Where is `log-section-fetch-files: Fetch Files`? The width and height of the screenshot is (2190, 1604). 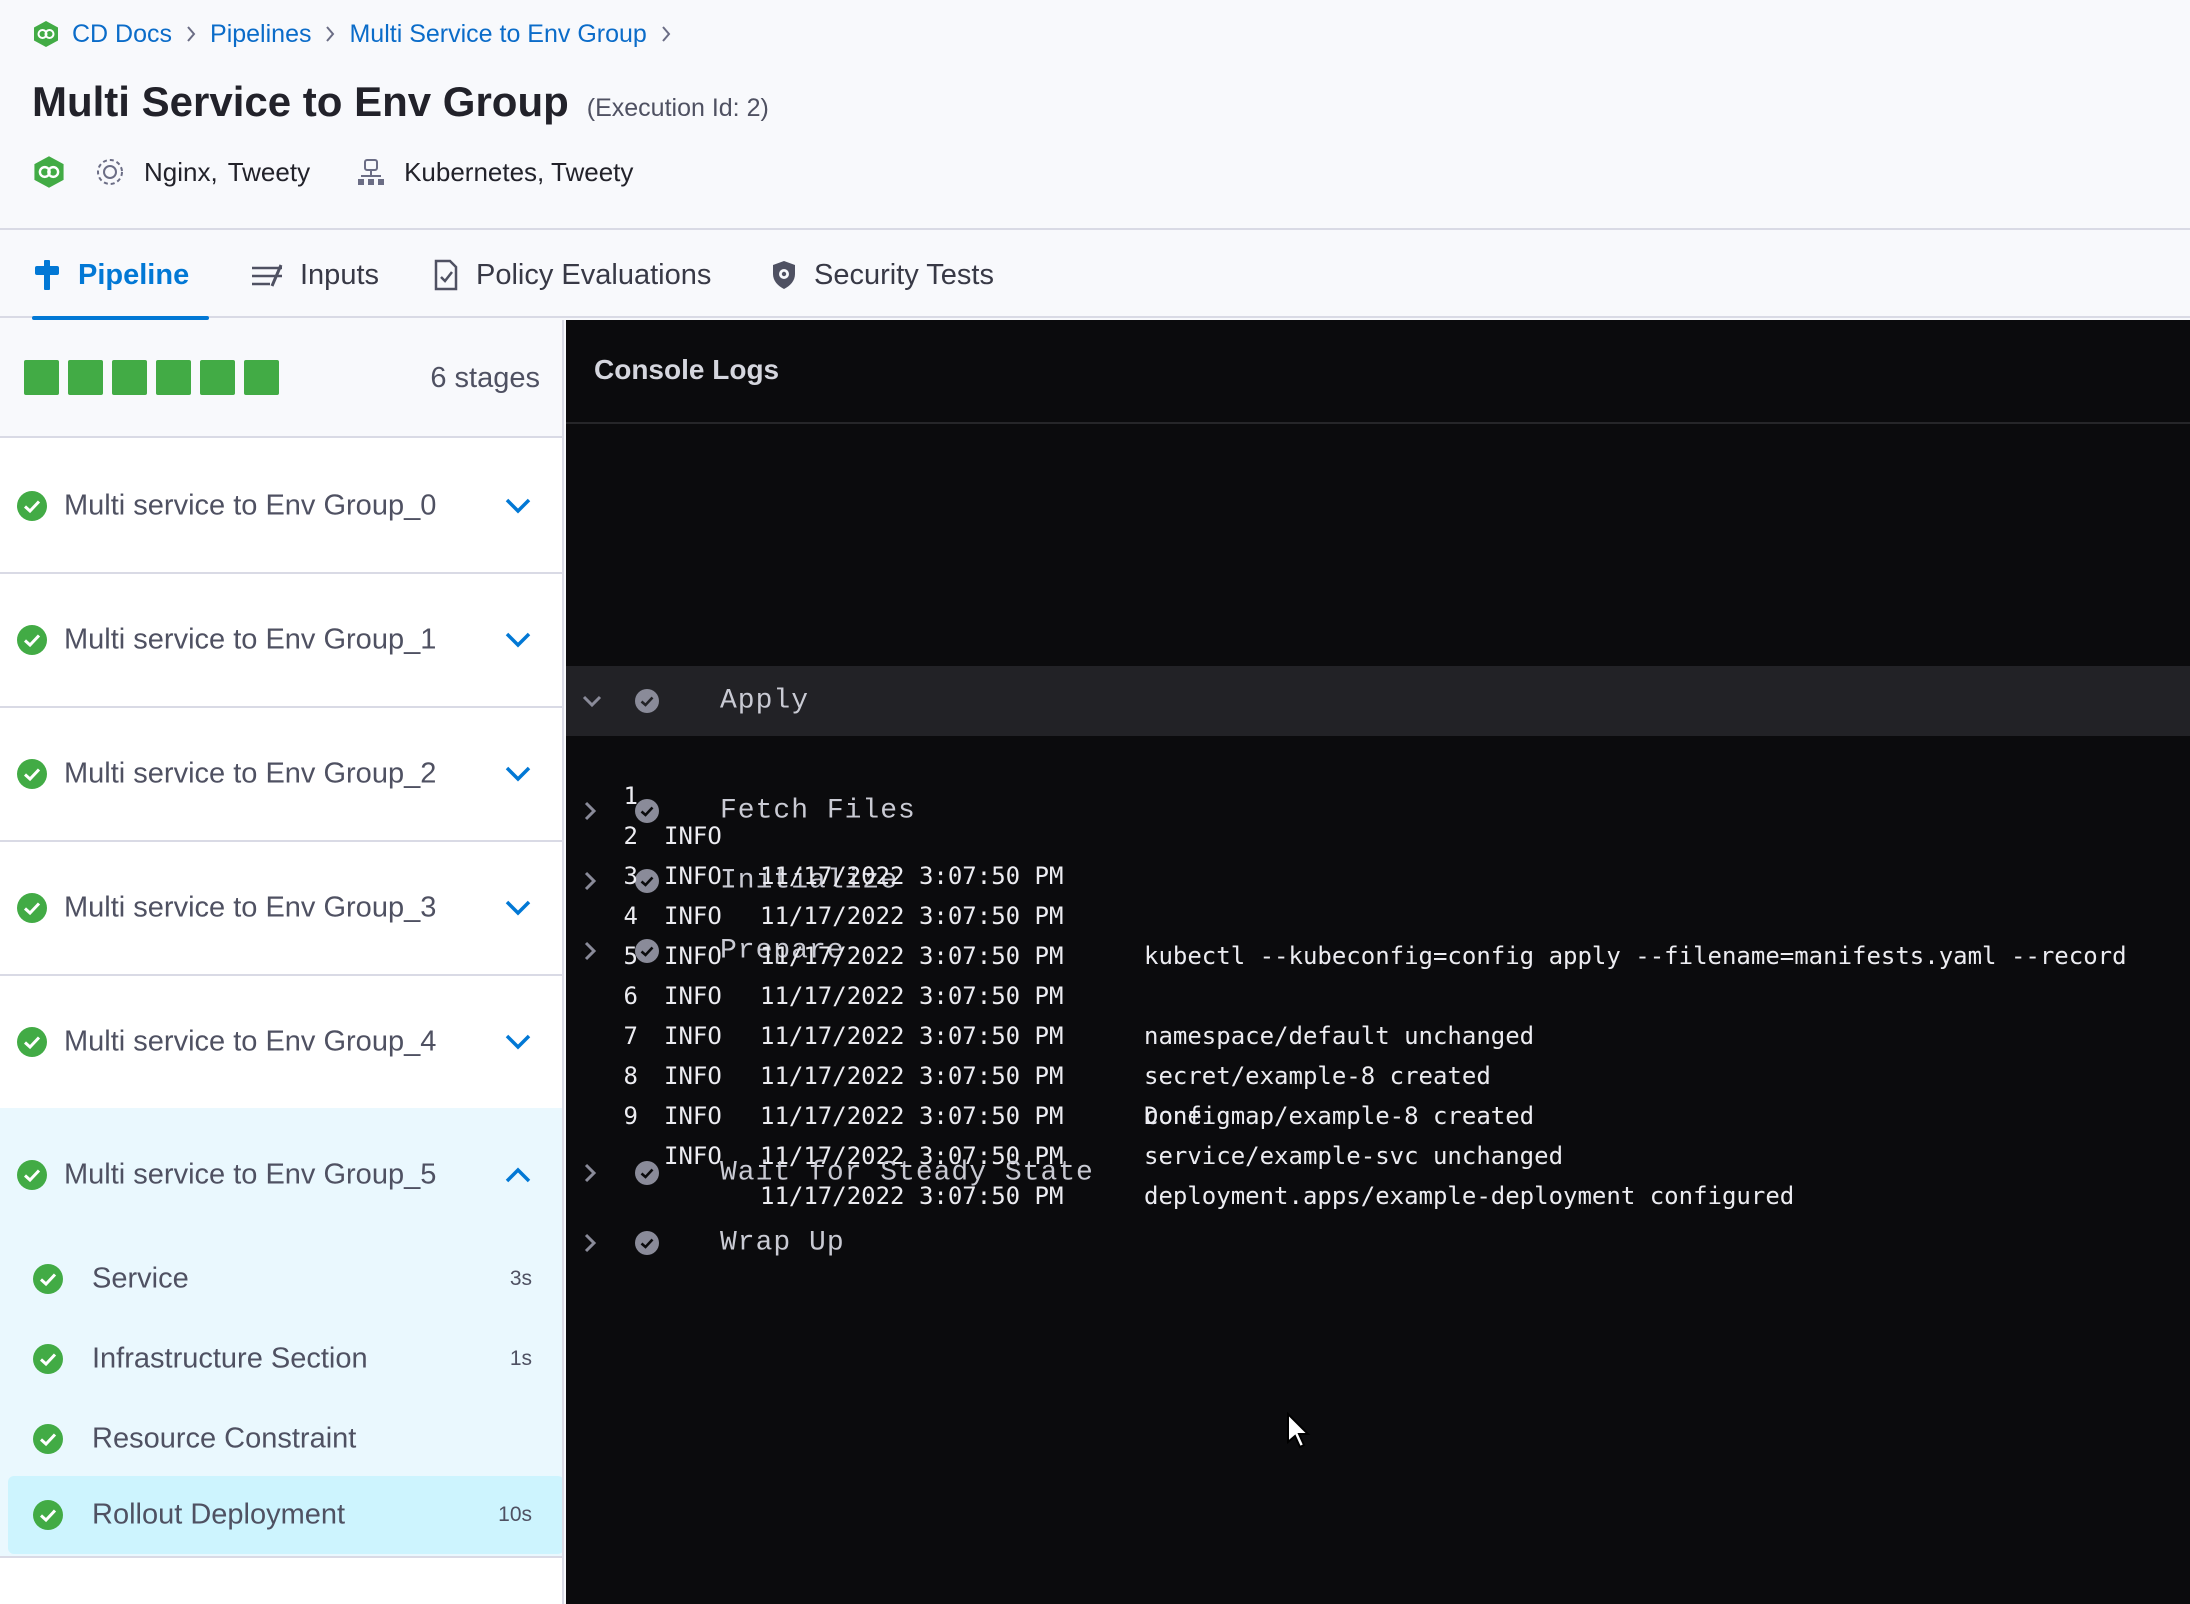 log-section-fetch-files: Fetch Files is located at coordinates (1378, 811).